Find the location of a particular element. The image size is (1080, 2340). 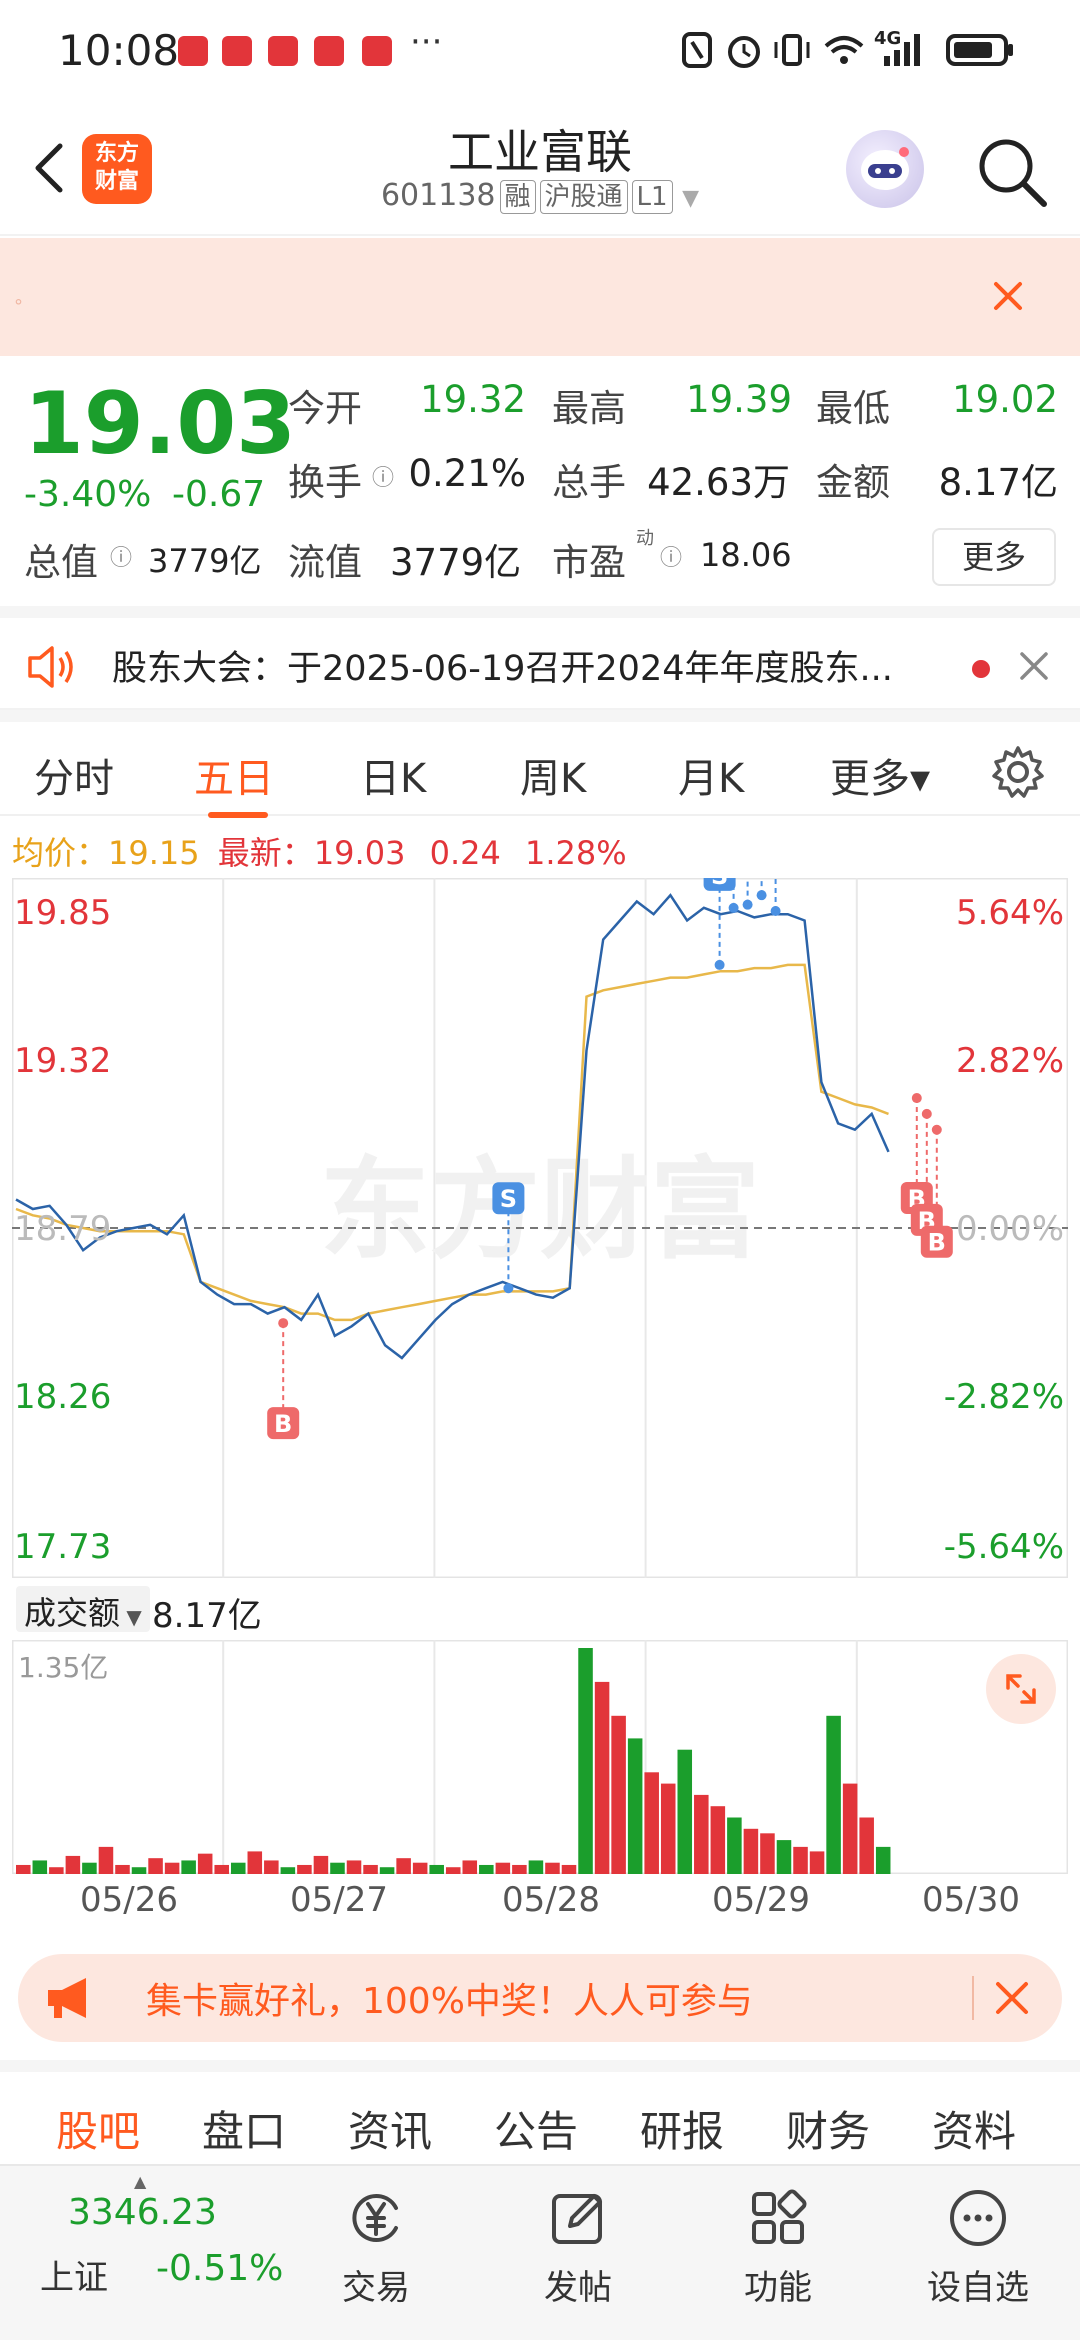

y-tick-label-right: -5.64% is located at coordinates (1004, 1547).